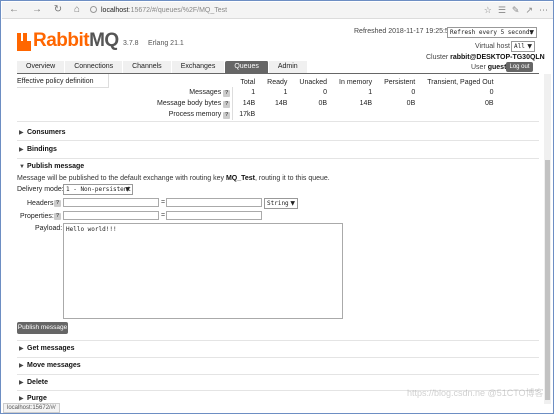  What do you see at coordinates (42, 328) in the screenshot?
I see `publish-message-button: Publish message` at bounding box center [42, 328].